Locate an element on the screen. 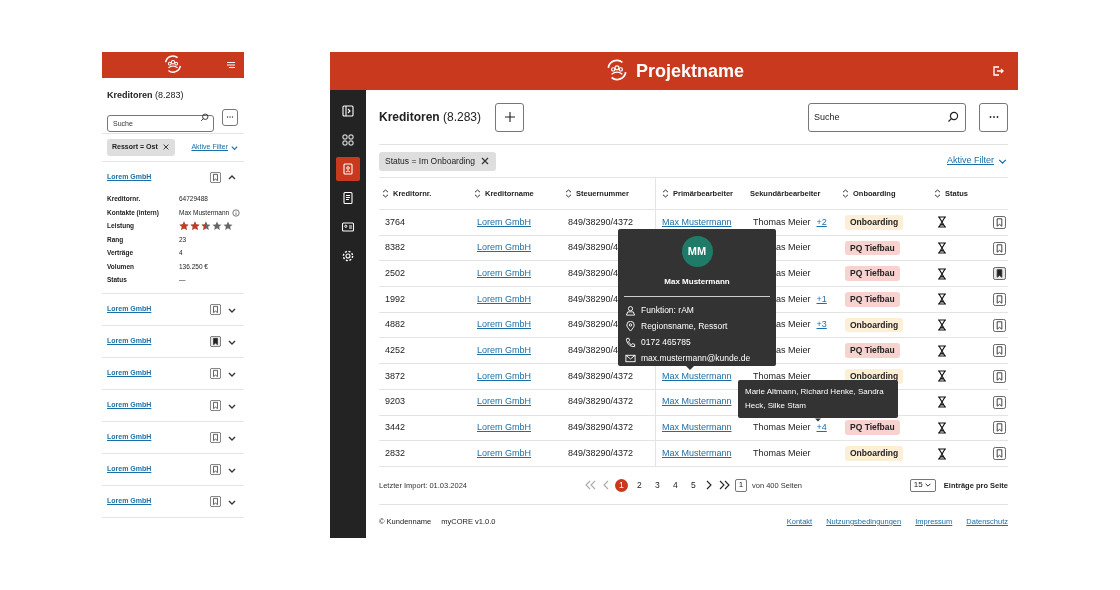 The width and height of the screenshot is (1120, 590). tooltip-pointer is located at coordinates (818, 420).